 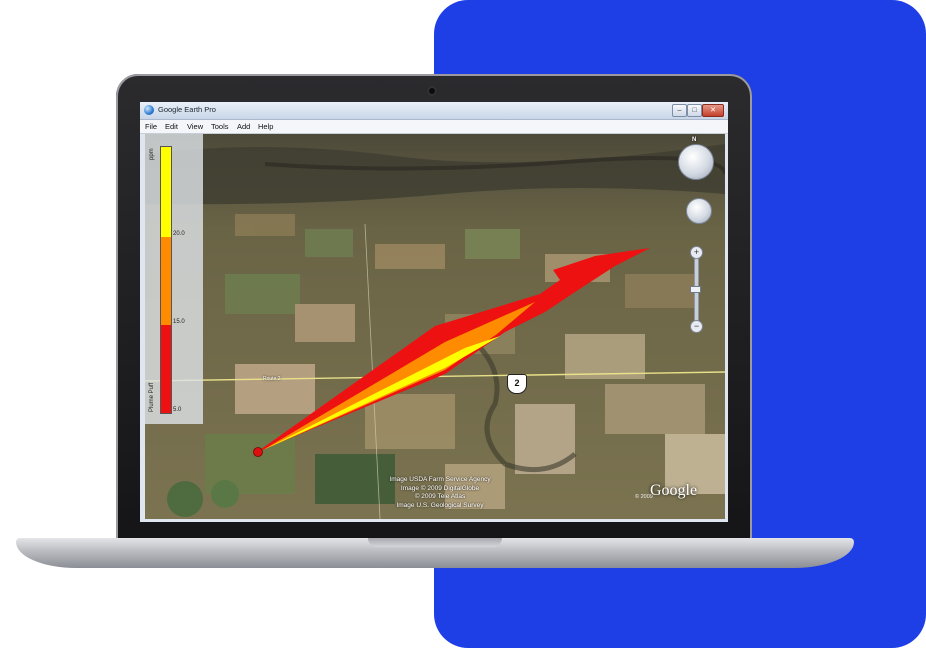 What do you see at coordinates (435, 542) in the screenshot?
I see `laptop-hinge` at bounding box center [435, 542].